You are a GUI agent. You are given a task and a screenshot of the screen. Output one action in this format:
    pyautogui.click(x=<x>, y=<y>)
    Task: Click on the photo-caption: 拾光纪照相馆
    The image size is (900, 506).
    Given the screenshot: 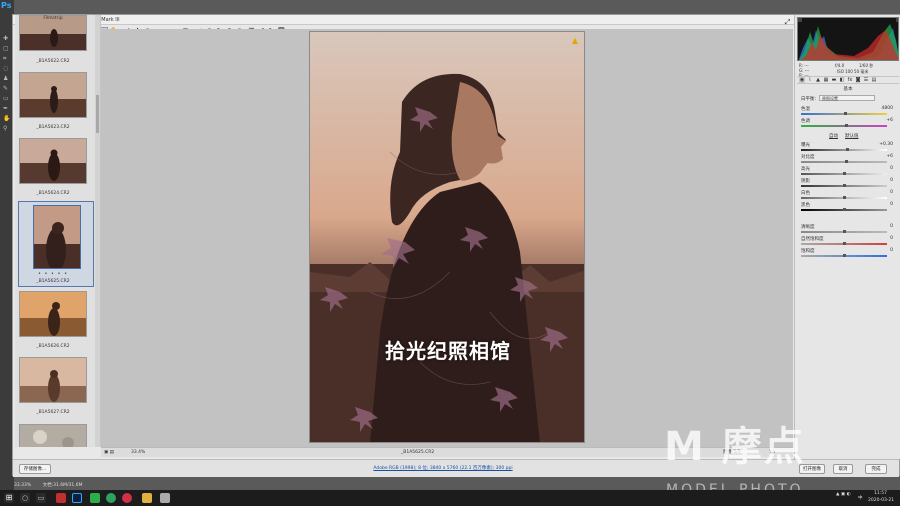 What is the action you would take?
    pyautogui.click(x=448, y=351)
    